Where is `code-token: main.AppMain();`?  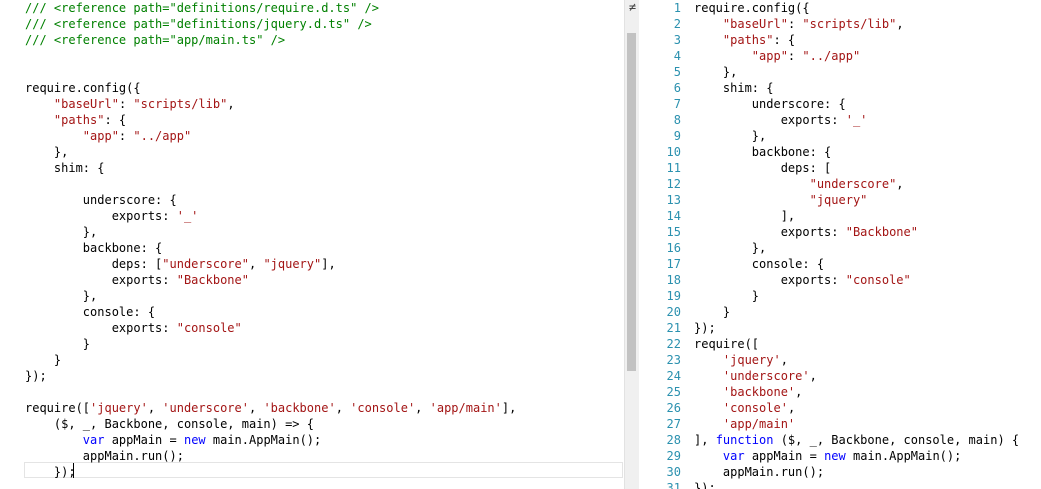
code-token: main.AppMain(); is located at coordinates (263, 440).